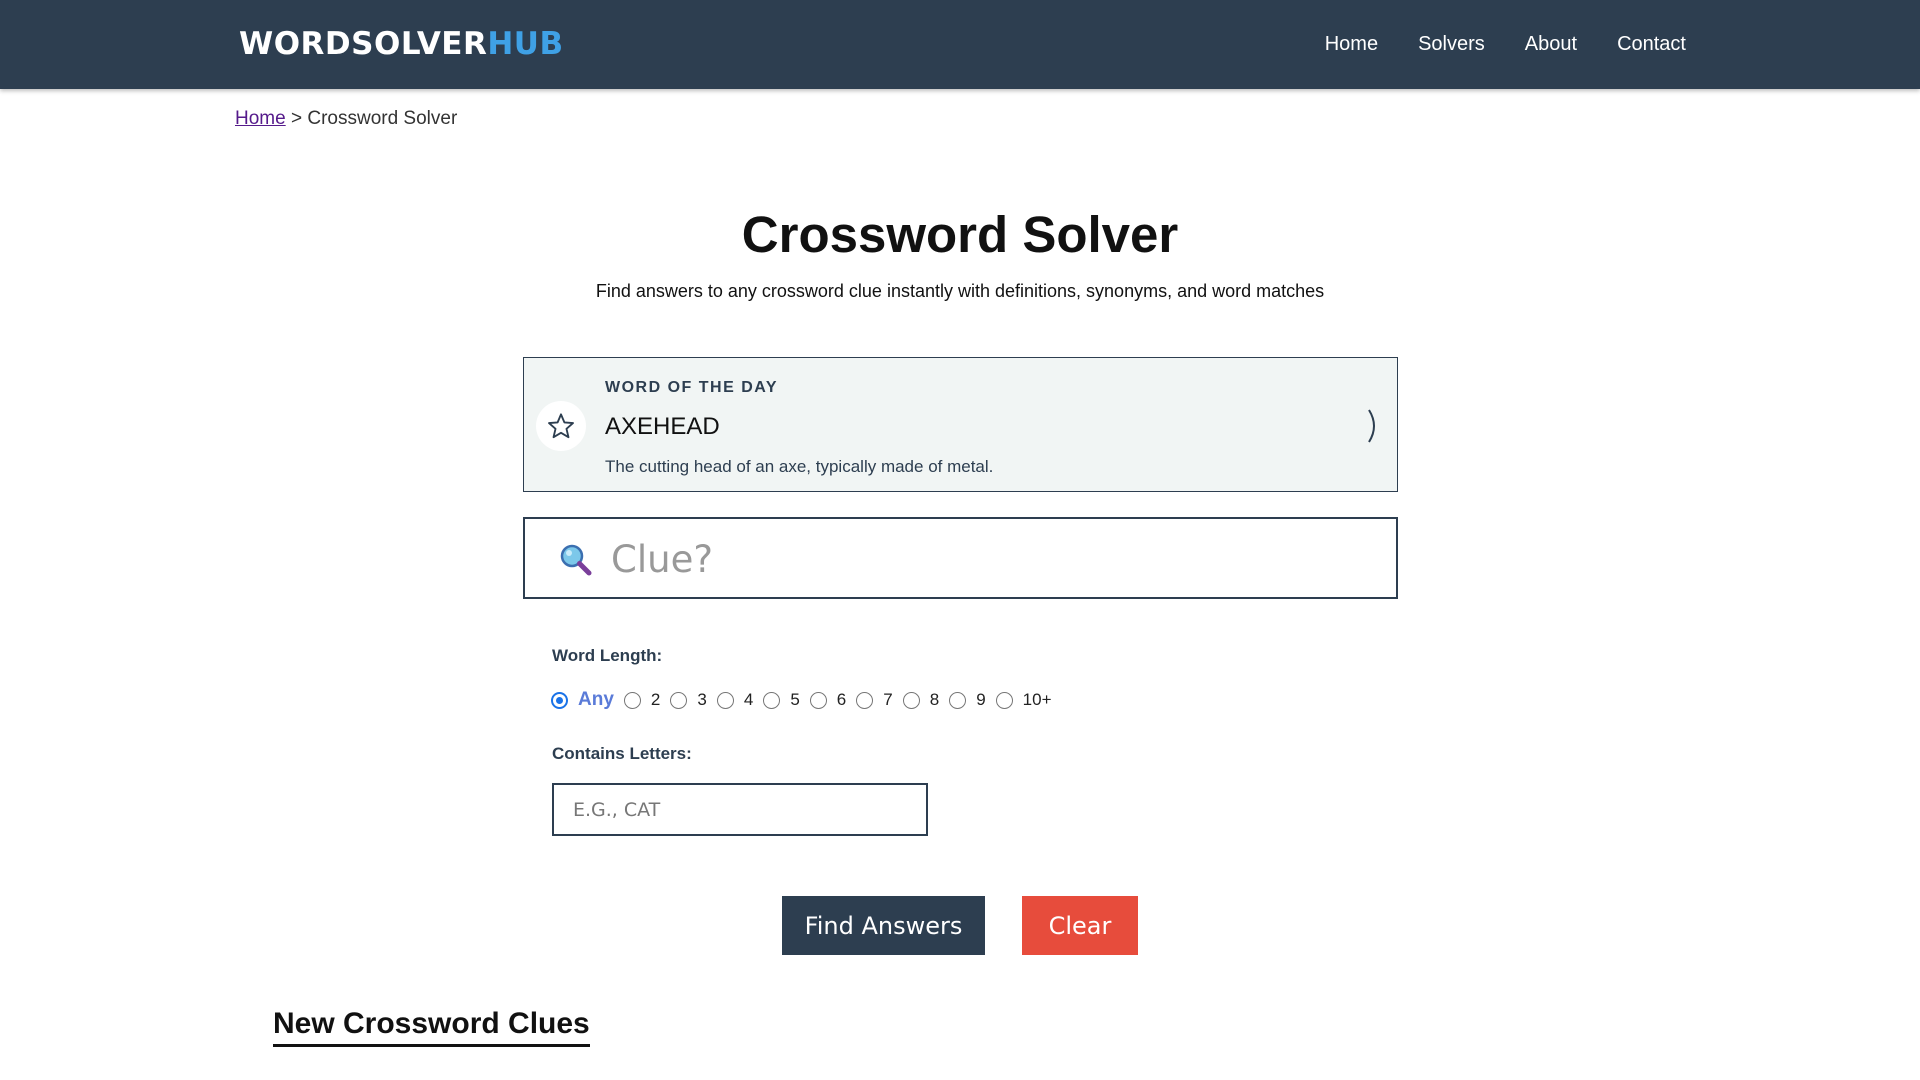 The image size is (1920, 1080). What do you see at coordinates (960, 44) in the screenshot?
I see `site-header: WORDSOLVERHUB Home Solvers About Contact` at bounding box center [960, 44].